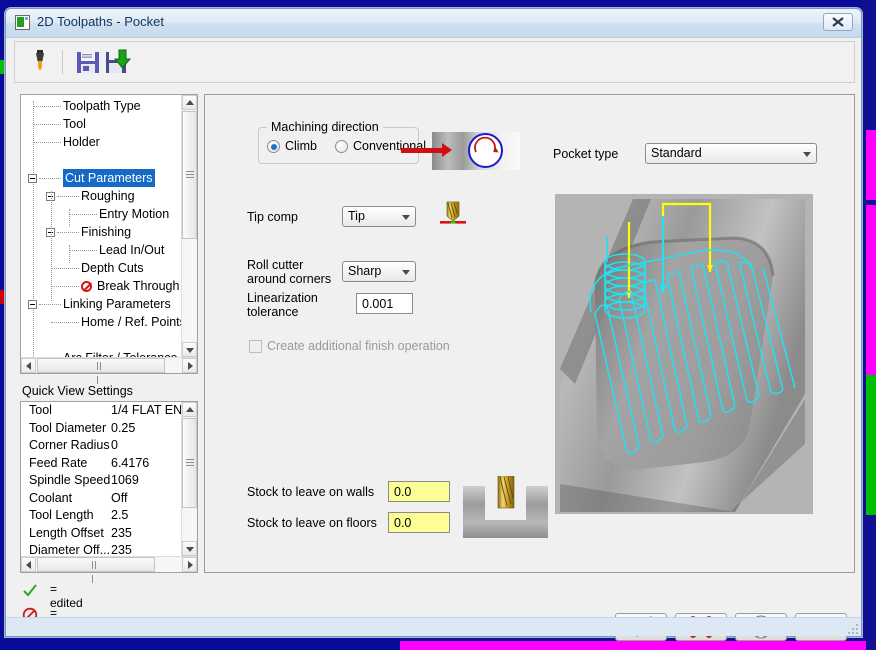 The image size is (876, 650). Describe the element at coordinates (189, 564) in the screenshot. I see `qv-scroll-right-button` at that location.